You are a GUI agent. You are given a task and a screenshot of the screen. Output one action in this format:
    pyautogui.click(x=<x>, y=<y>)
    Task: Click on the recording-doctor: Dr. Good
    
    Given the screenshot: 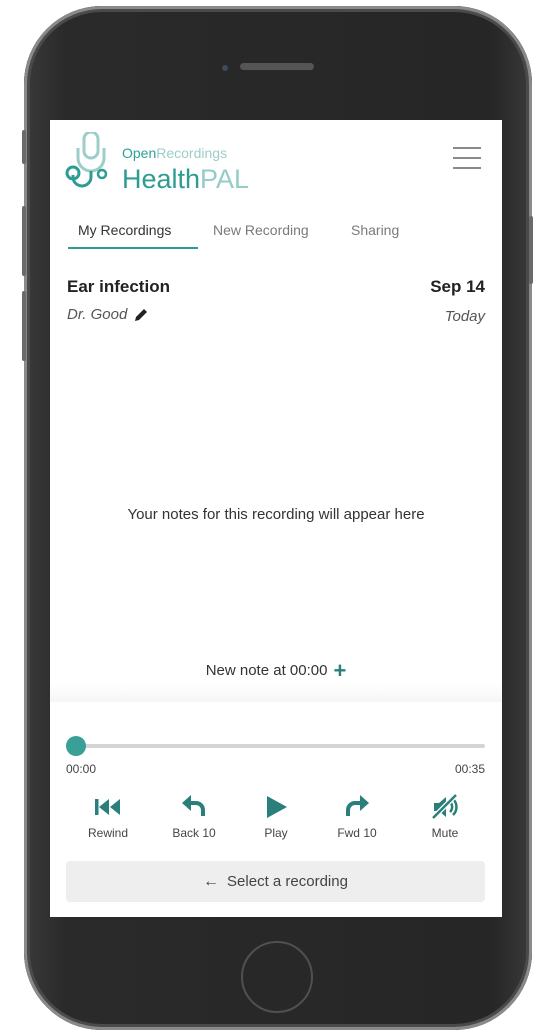 What is the action you would take?
    pyautogui.click(x=108, y=314)
    